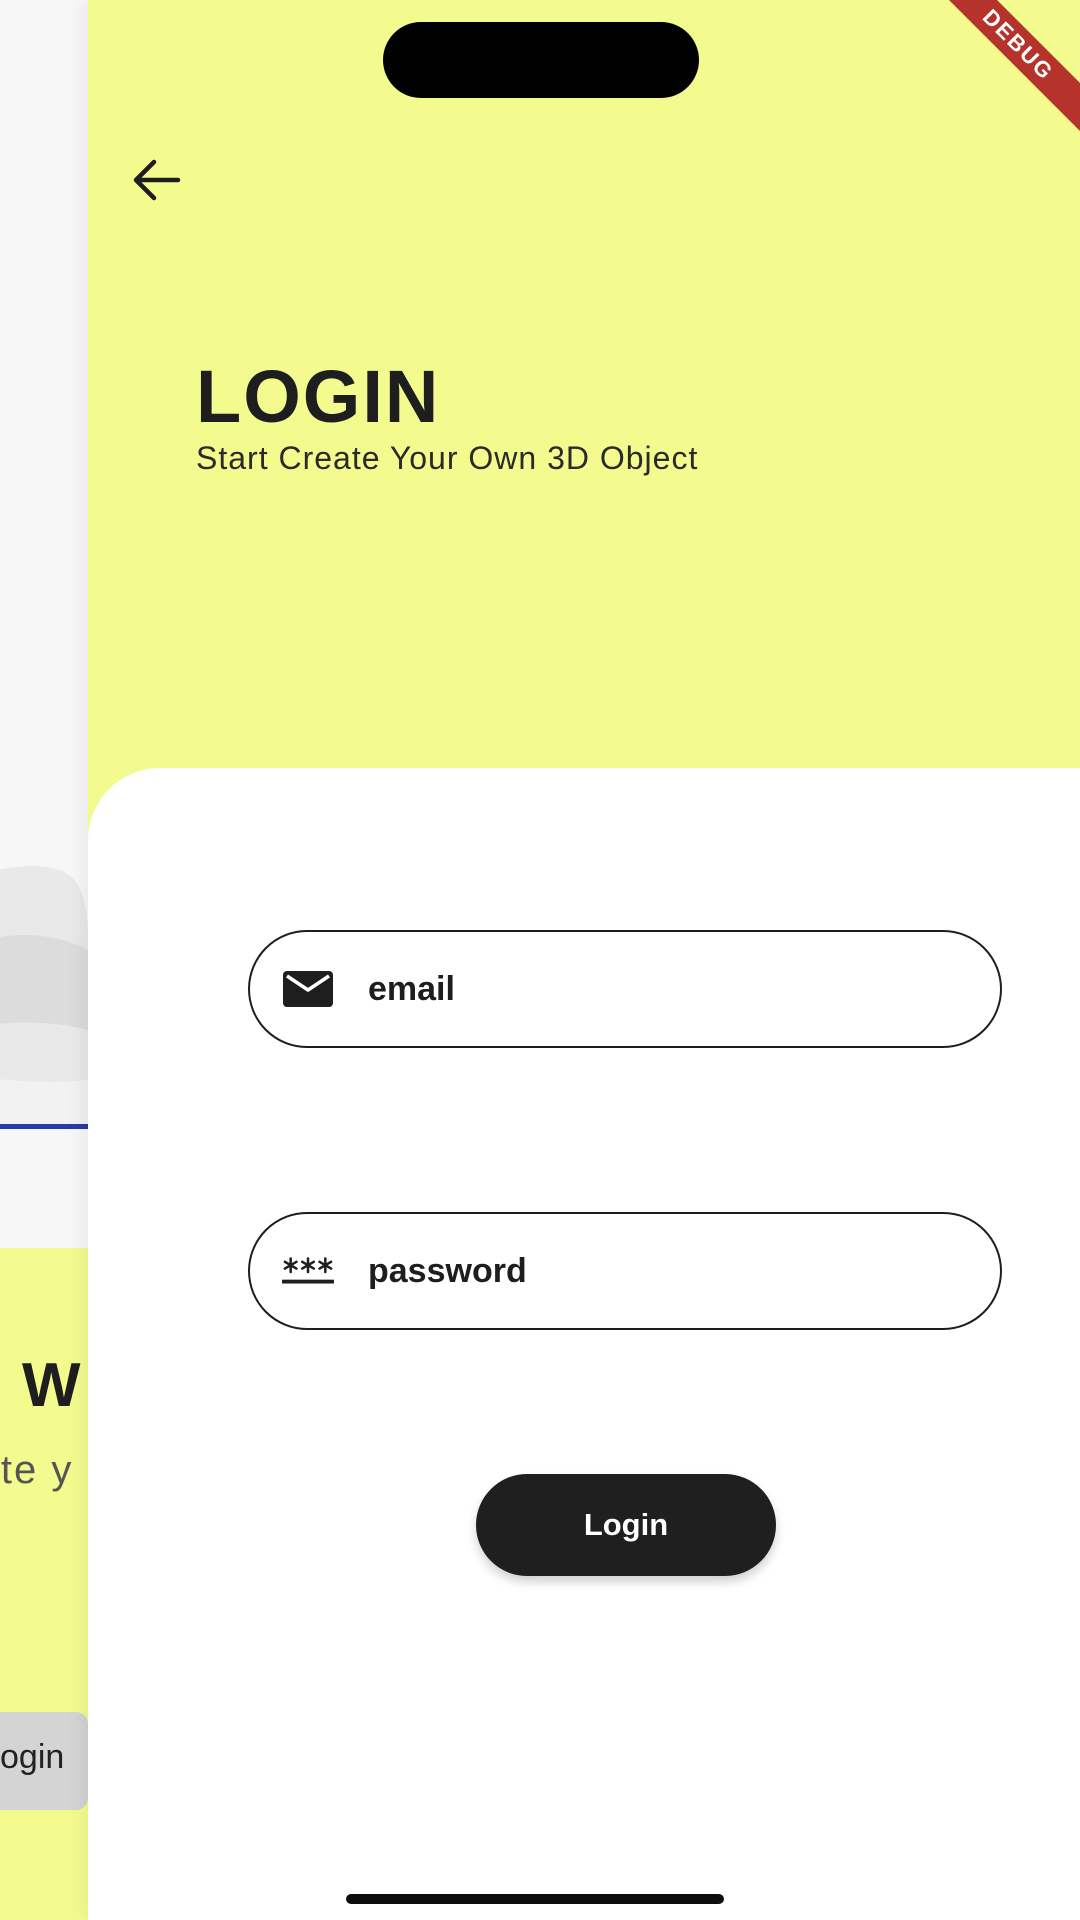 The width and height of the screenshot is (1080, 1920). What do you see at coordinates (447, 458) in the screenshot?
I see `page-subtitle: Start Create Your Own 3D Object` at bounding box center [447, 458].